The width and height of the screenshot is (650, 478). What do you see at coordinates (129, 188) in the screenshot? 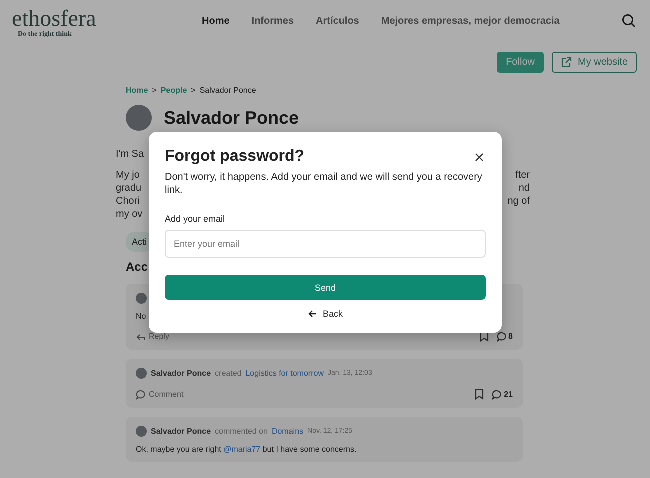
I see `bio-text: gradu` at bounding box center [129, 188].